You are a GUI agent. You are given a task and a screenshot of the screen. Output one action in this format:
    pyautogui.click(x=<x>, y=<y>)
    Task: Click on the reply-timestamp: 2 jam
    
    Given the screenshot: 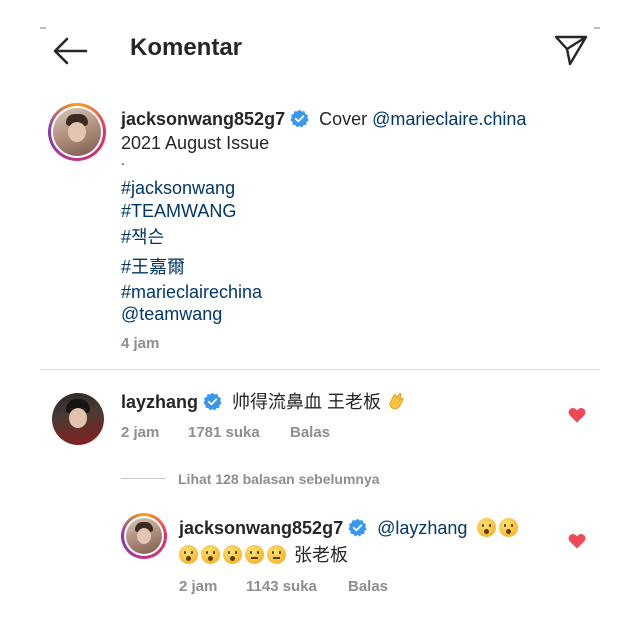 What is the action you would take?
    pyautogui.click(x=198, y=586)
    